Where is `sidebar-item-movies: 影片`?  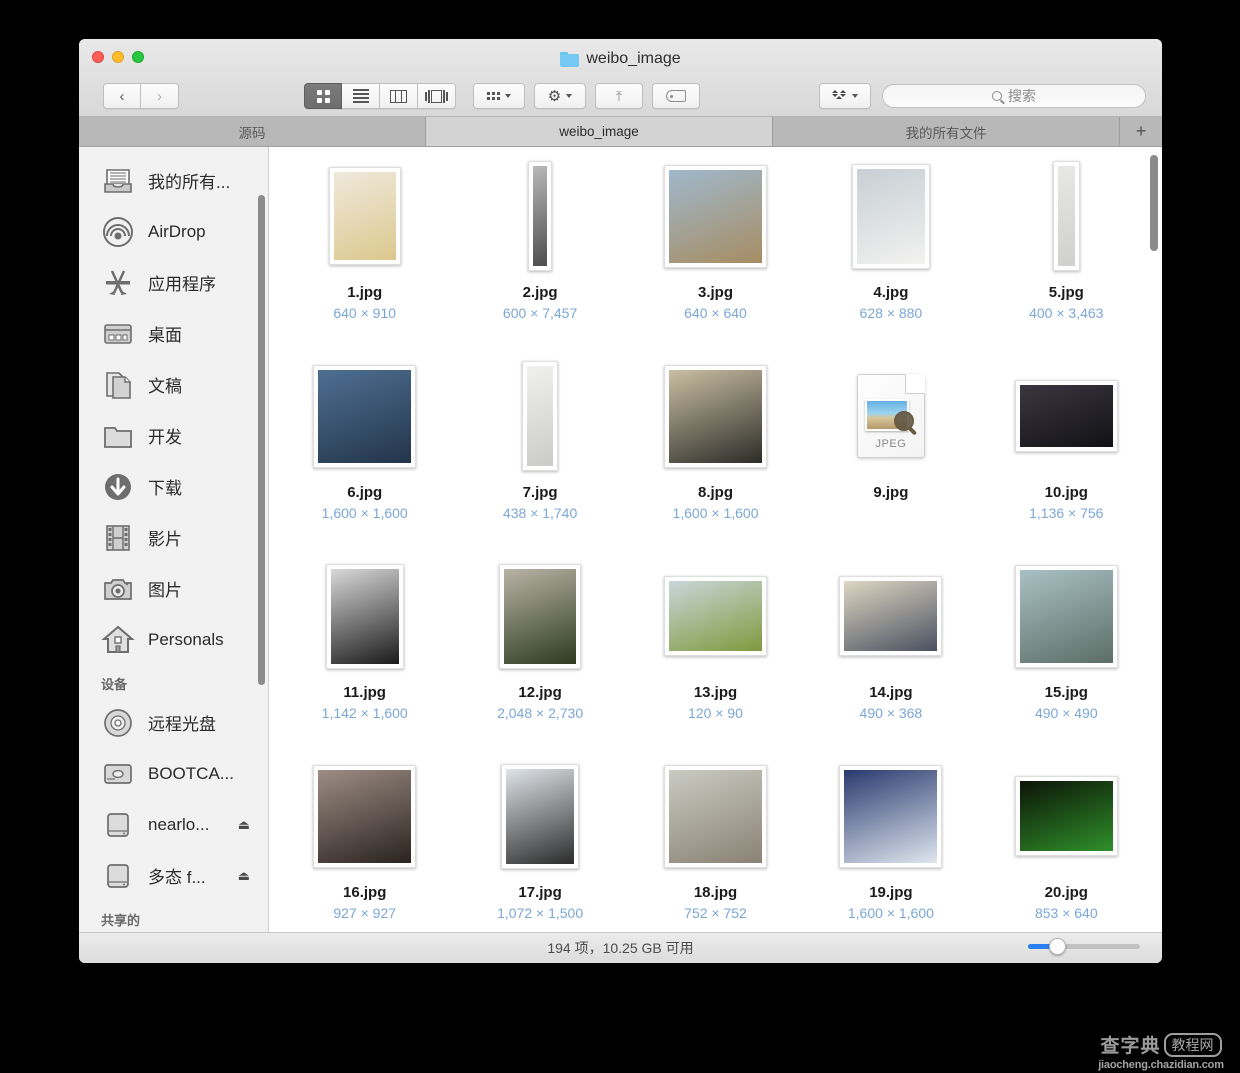
sidebar-item-movies: 影片 is located at coordinates (173, 537).